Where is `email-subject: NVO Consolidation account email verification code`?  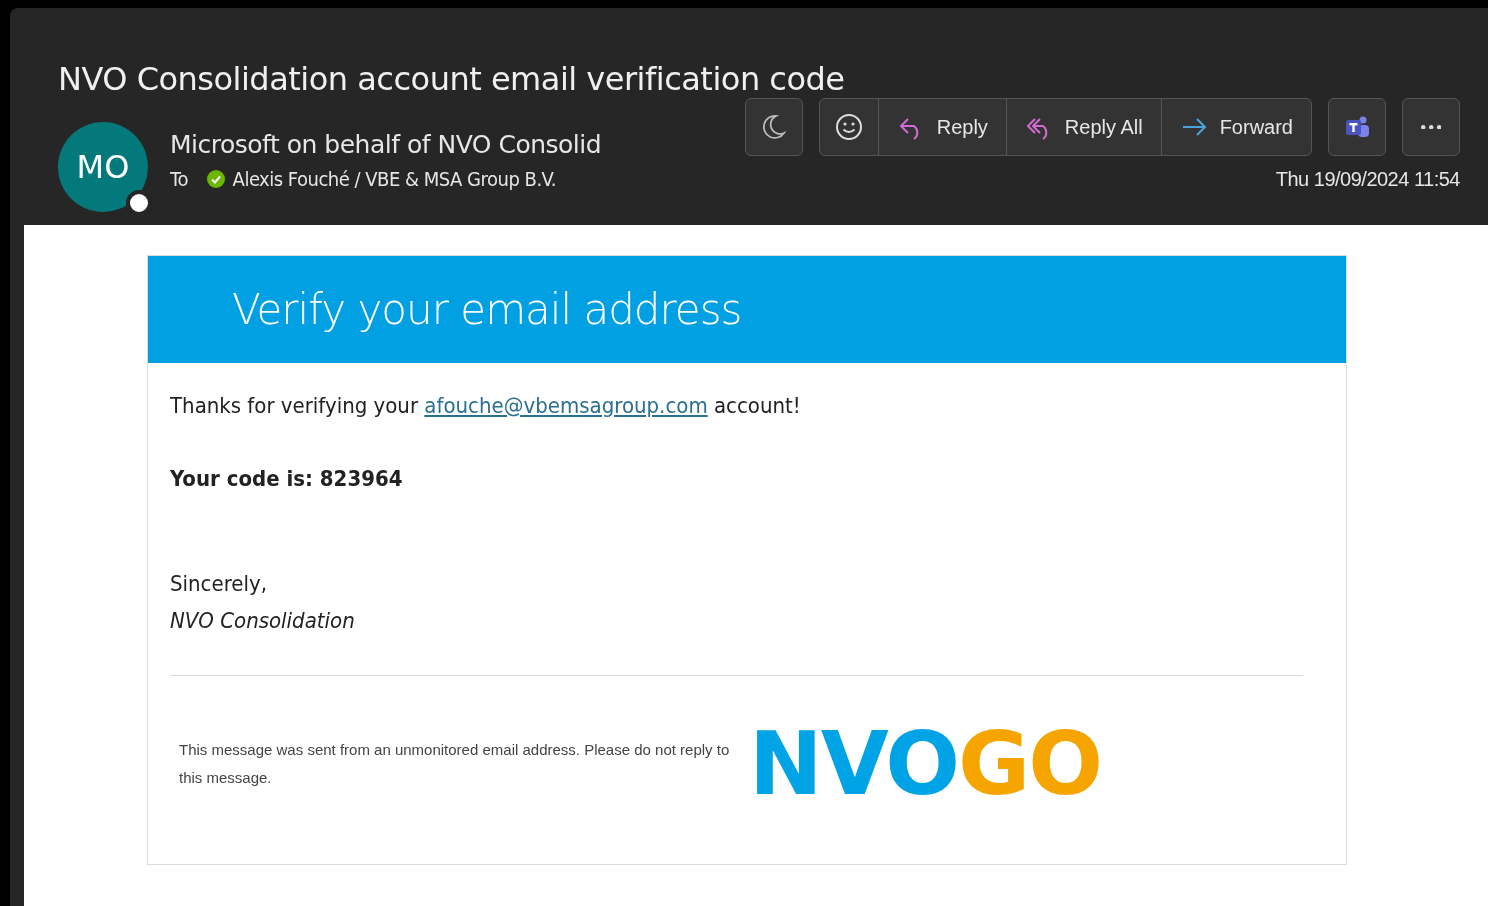
email-subject: NVO Consolidation account email verification code is located at coordinates (452, 79).